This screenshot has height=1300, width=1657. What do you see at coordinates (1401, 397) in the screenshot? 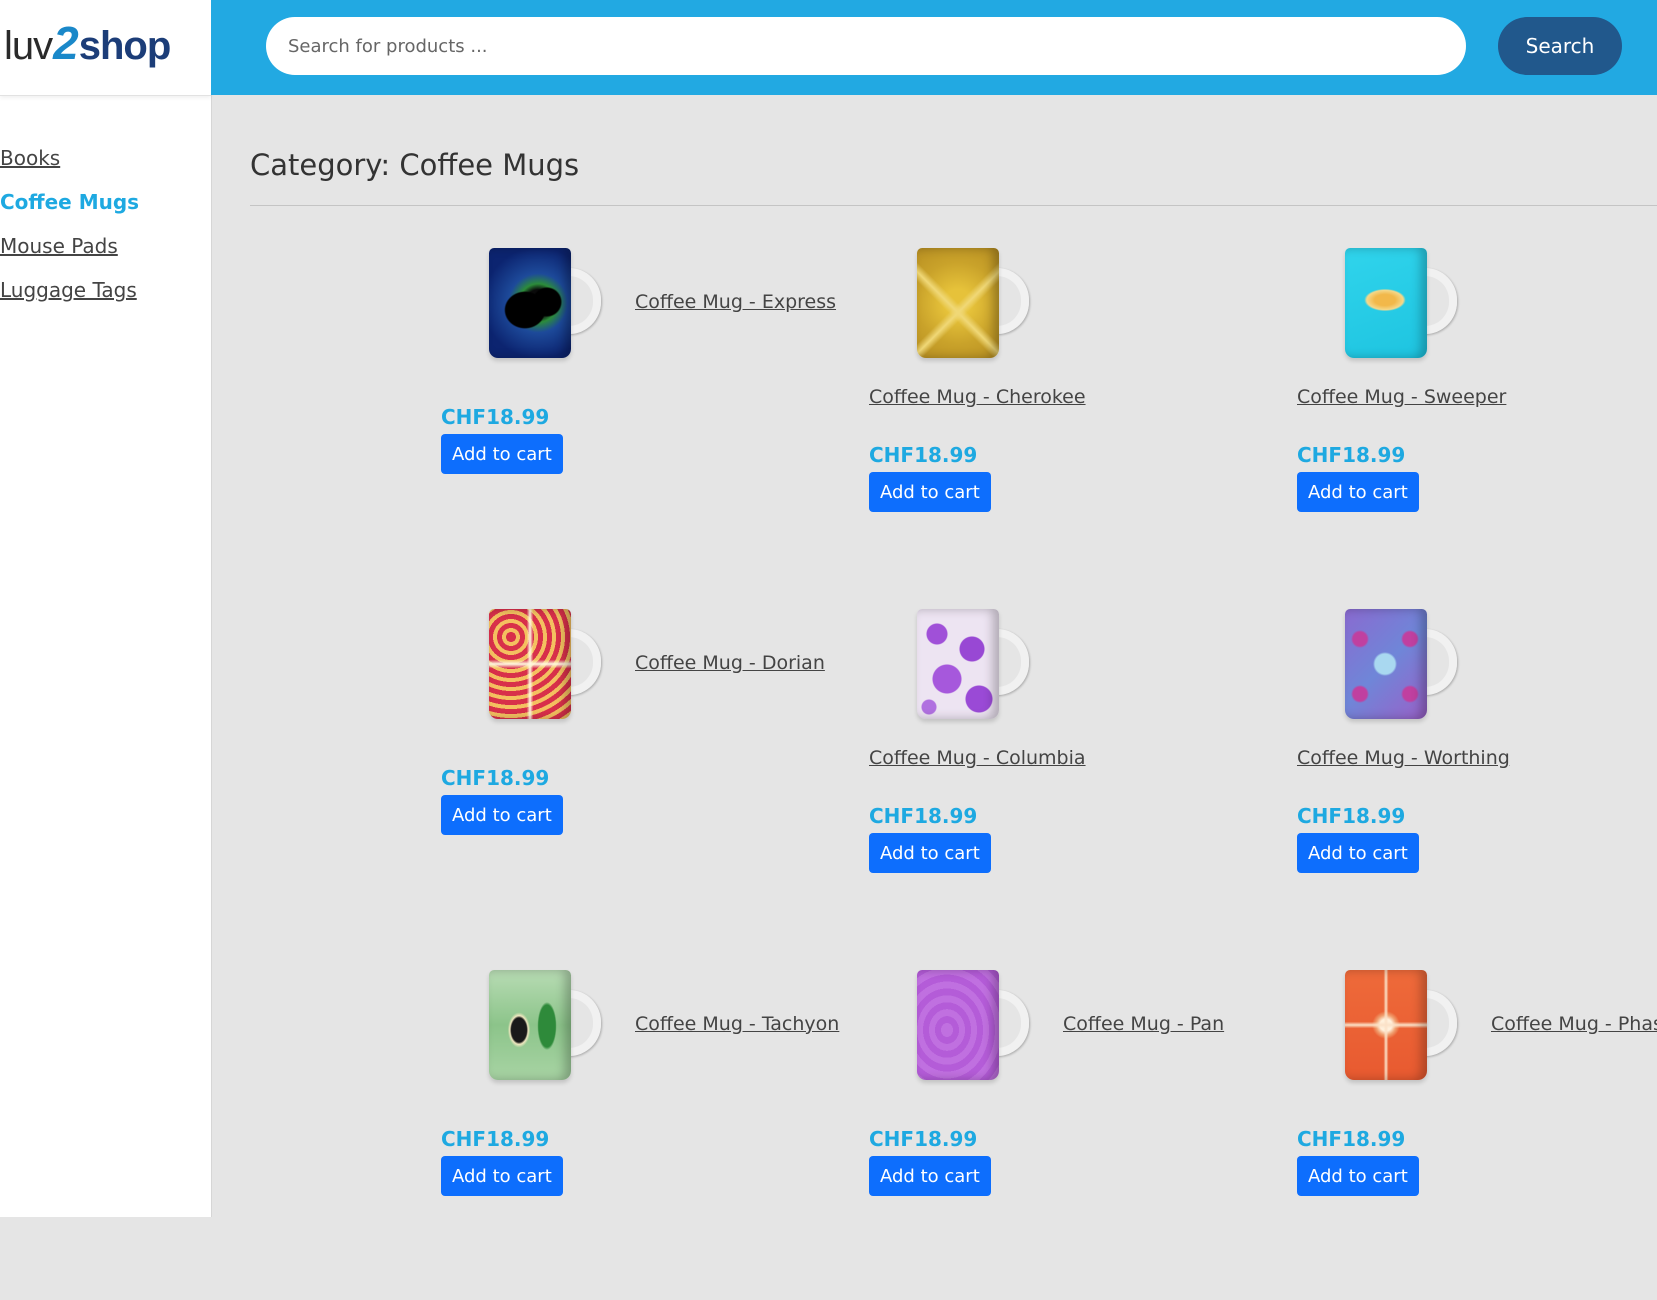
I see `product-name-link: Coffee Mug - Sweeper` at bounding box center [1401, 397].